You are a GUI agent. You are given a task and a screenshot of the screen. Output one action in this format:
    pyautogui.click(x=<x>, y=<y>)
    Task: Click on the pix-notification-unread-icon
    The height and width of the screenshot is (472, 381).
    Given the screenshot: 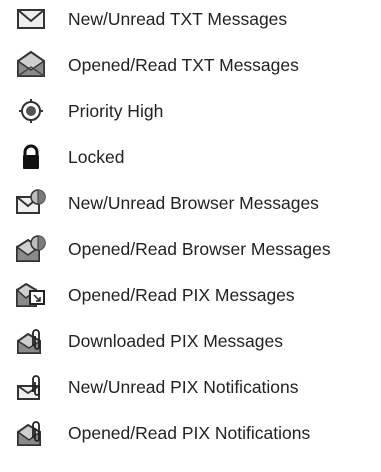 What is the action you would take?
    pyautogui.click(x=31, y=387)
    